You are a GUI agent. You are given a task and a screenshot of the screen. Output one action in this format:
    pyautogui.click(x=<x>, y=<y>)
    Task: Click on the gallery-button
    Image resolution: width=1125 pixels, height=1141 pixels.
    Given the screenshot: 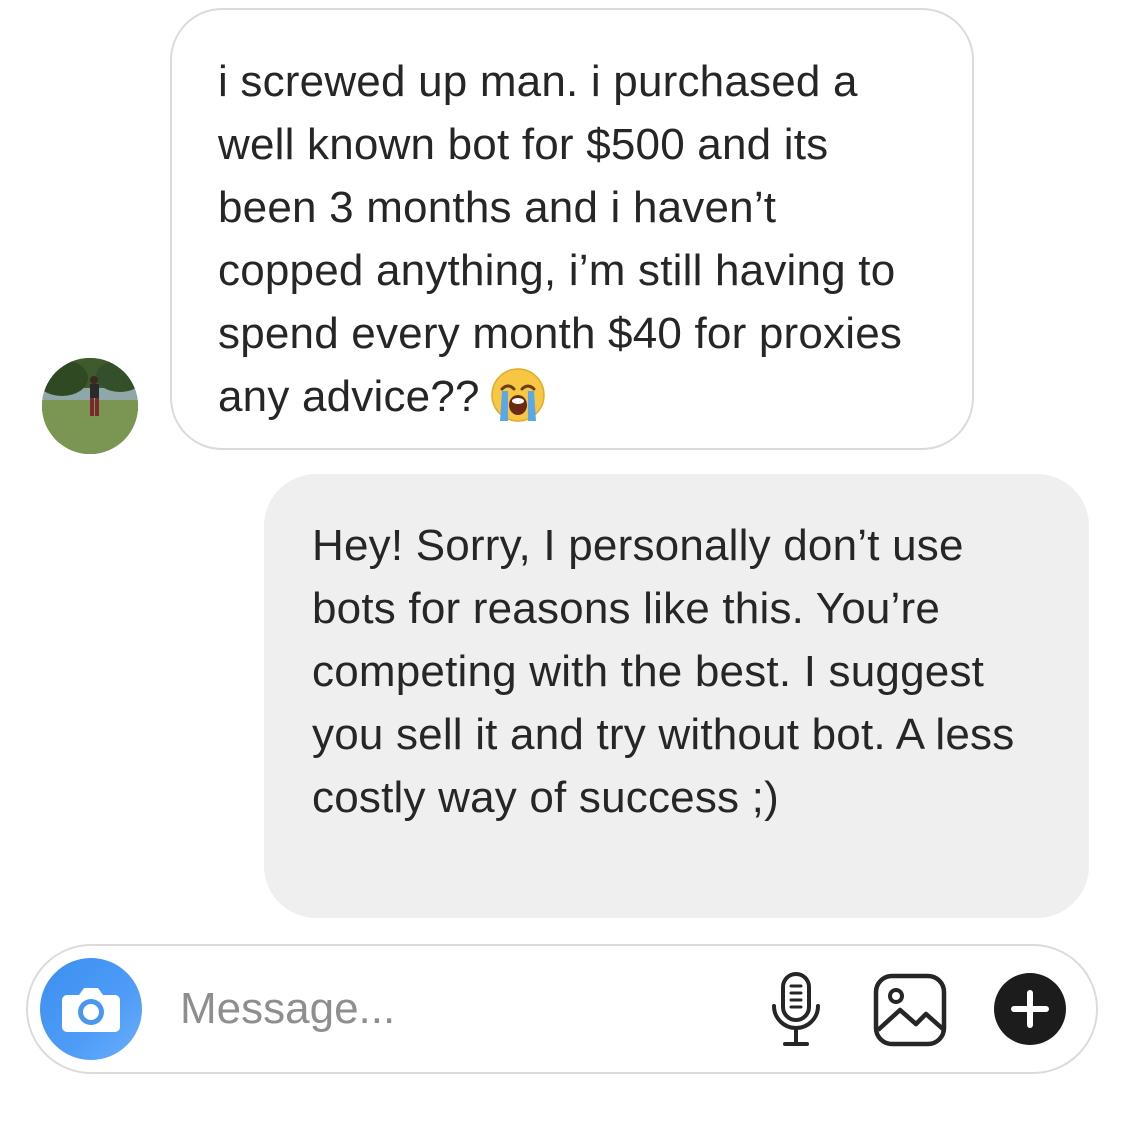 What is the action you would take?
    pyautogui.click(x=910, y=1010)
    